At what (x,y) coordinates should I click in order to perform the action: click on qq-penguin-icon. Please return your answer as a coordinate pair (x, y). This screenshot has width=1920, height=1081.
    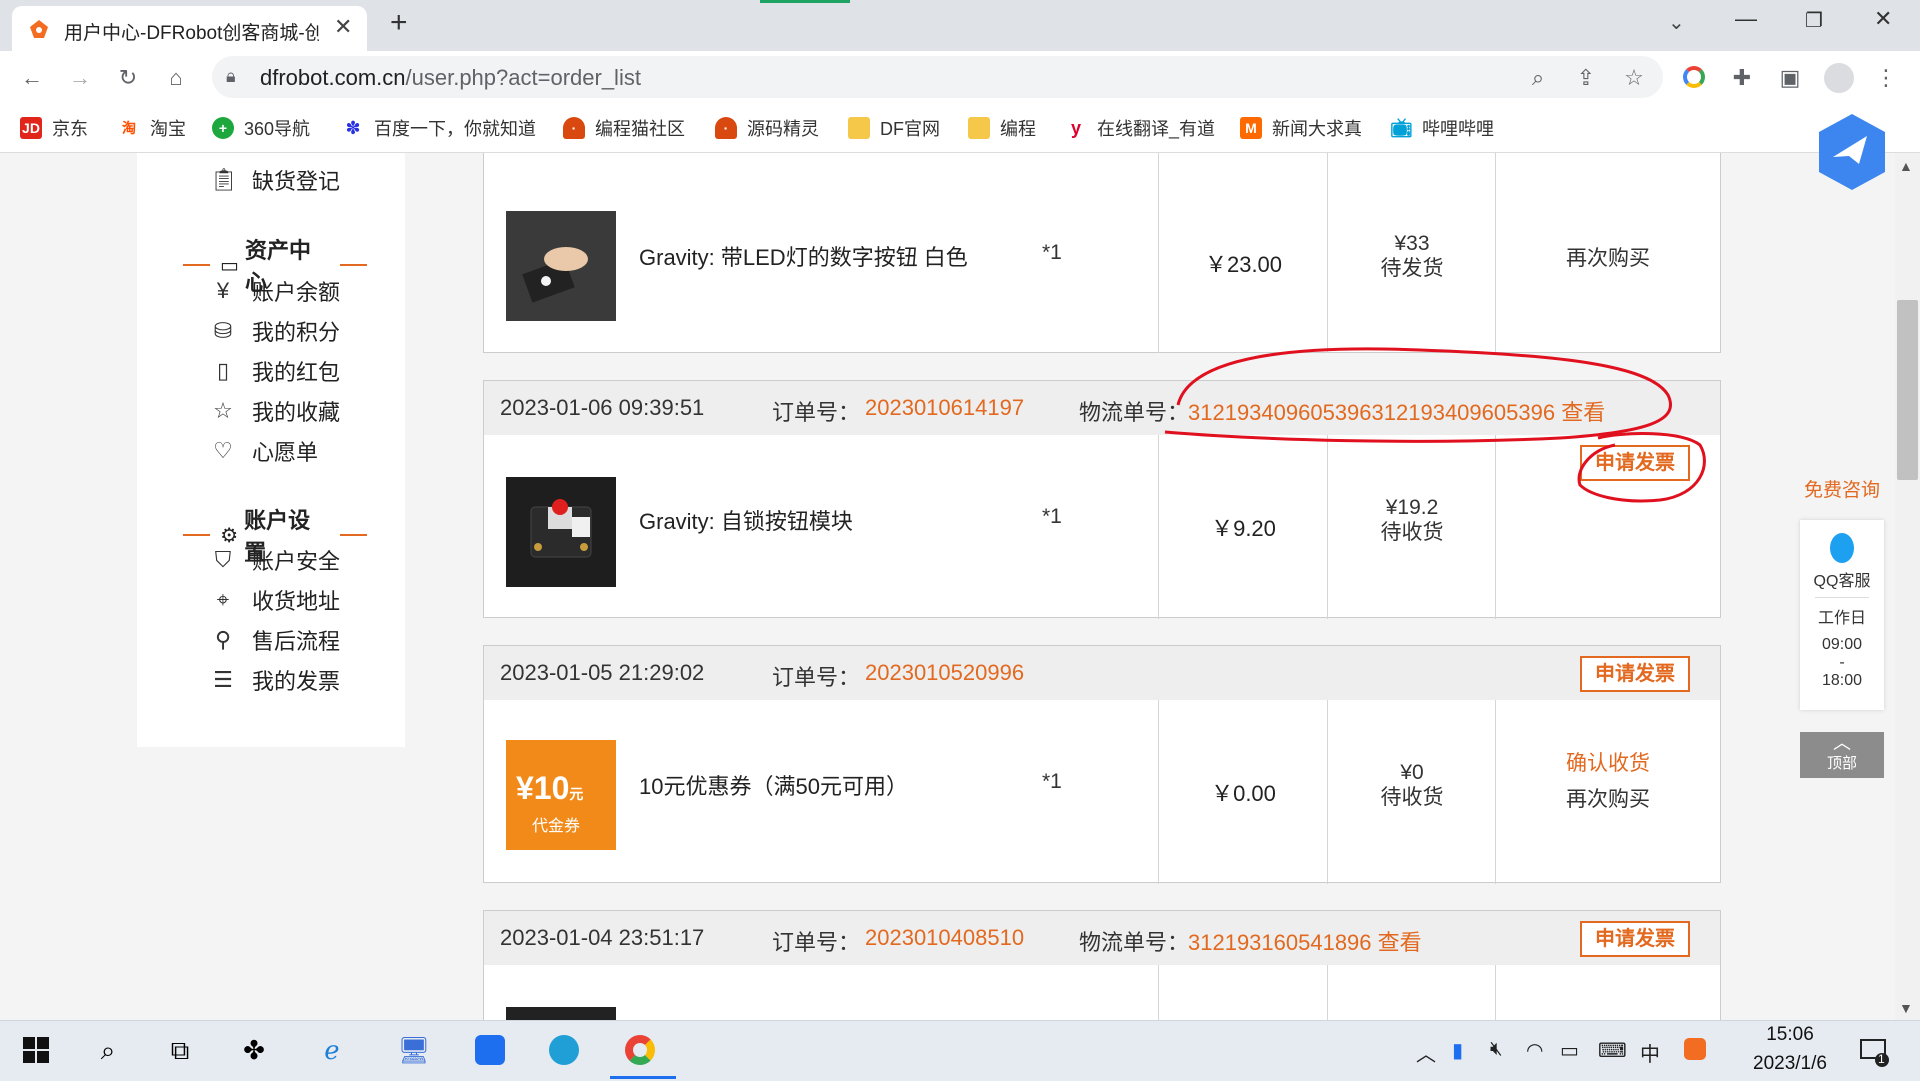
    Looking at the image, I should click on (1842, 548).